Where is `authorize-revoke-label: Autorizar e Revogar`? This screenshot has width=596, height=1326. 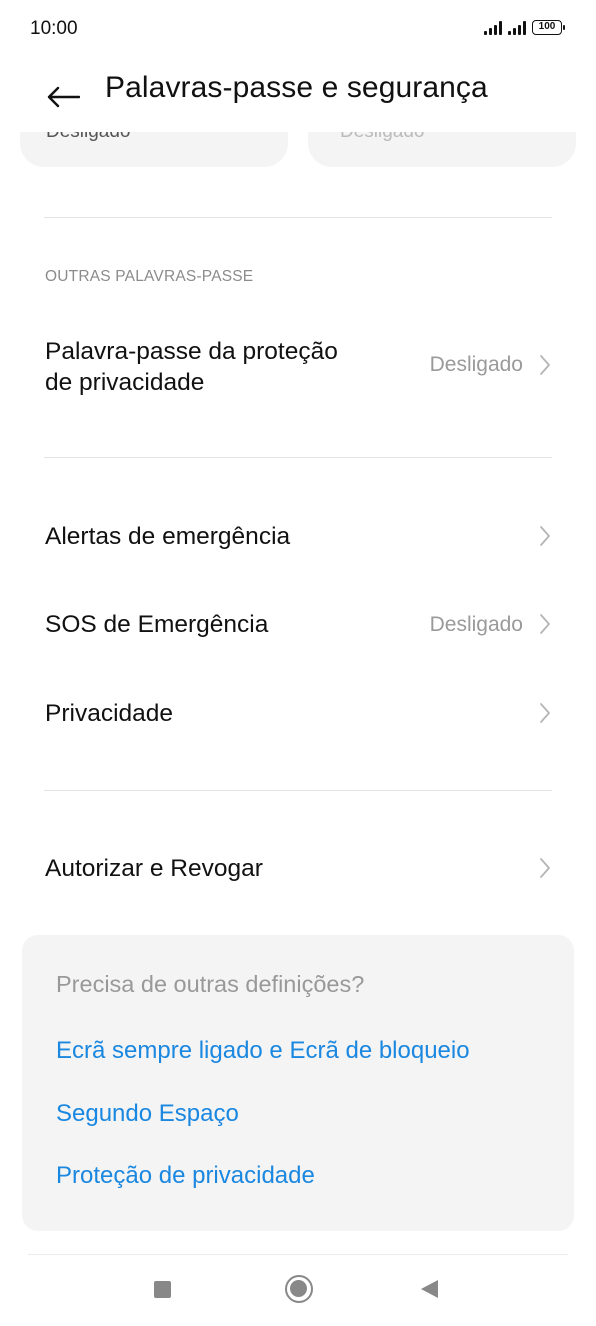
authorize-revoke-label: Autorizar e Revogar is located at coordinates (154, 868).